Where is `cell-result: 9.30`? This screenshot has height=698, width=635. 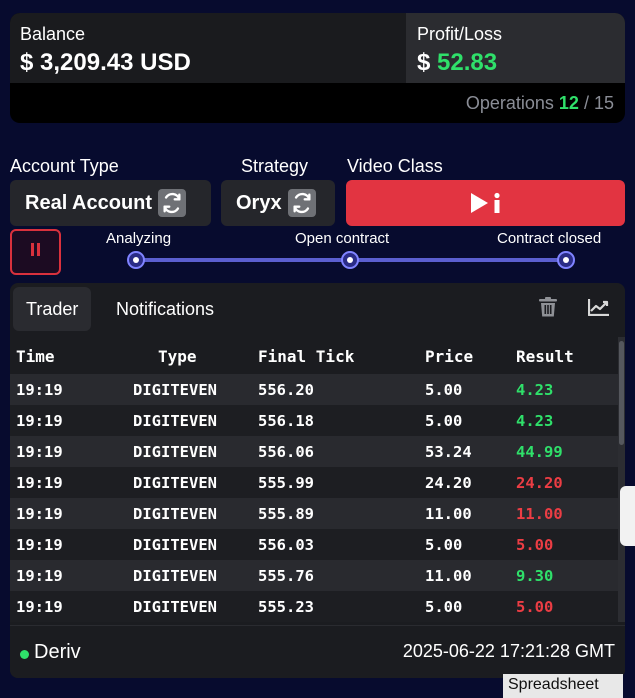
cell-result: 9.30 is located at coordinates (535, 575).